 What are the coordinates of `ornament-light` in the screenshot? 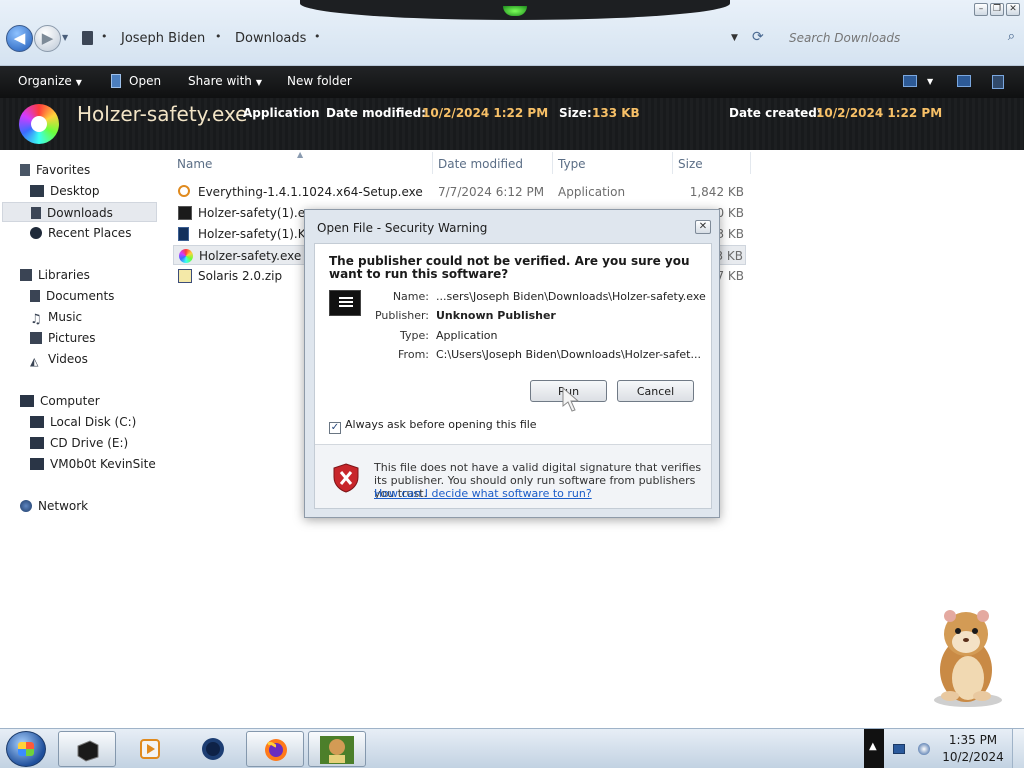 It's located at (515, 11).